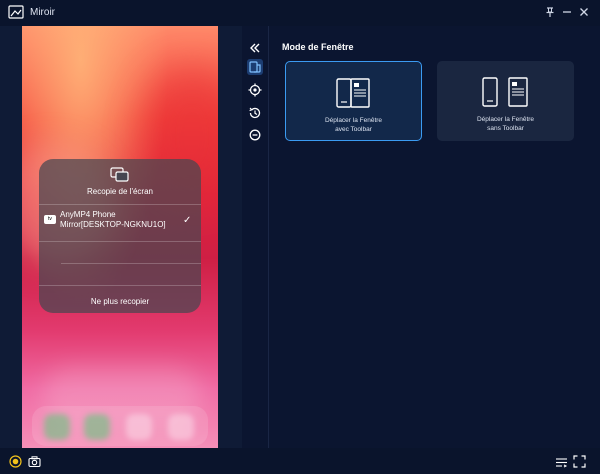 This screenshot has width=600, height=474. I want to click on phone-with-toolbar-icon, so click(353, 93).